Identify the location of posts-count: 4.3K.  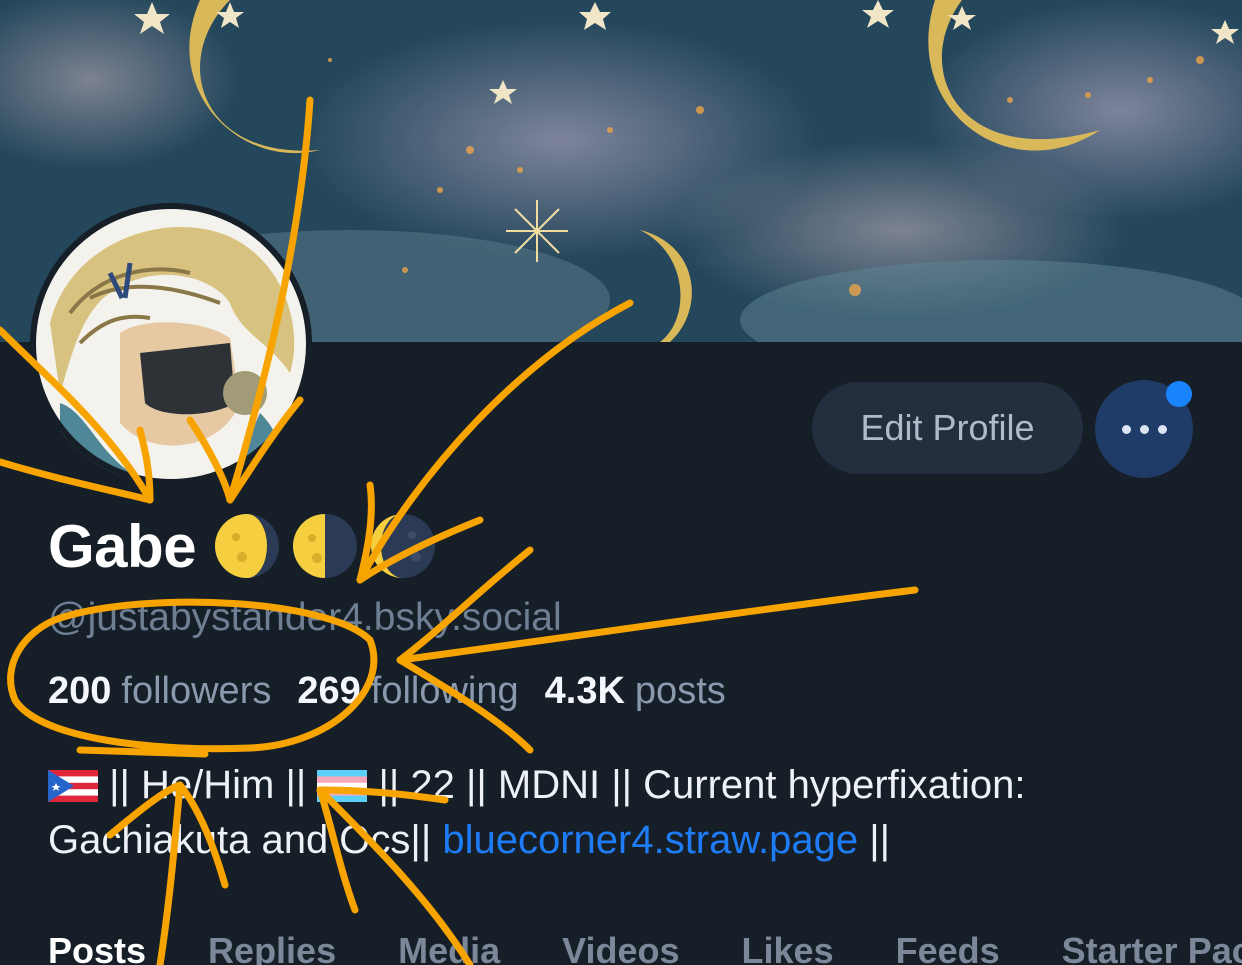
(584, 691).